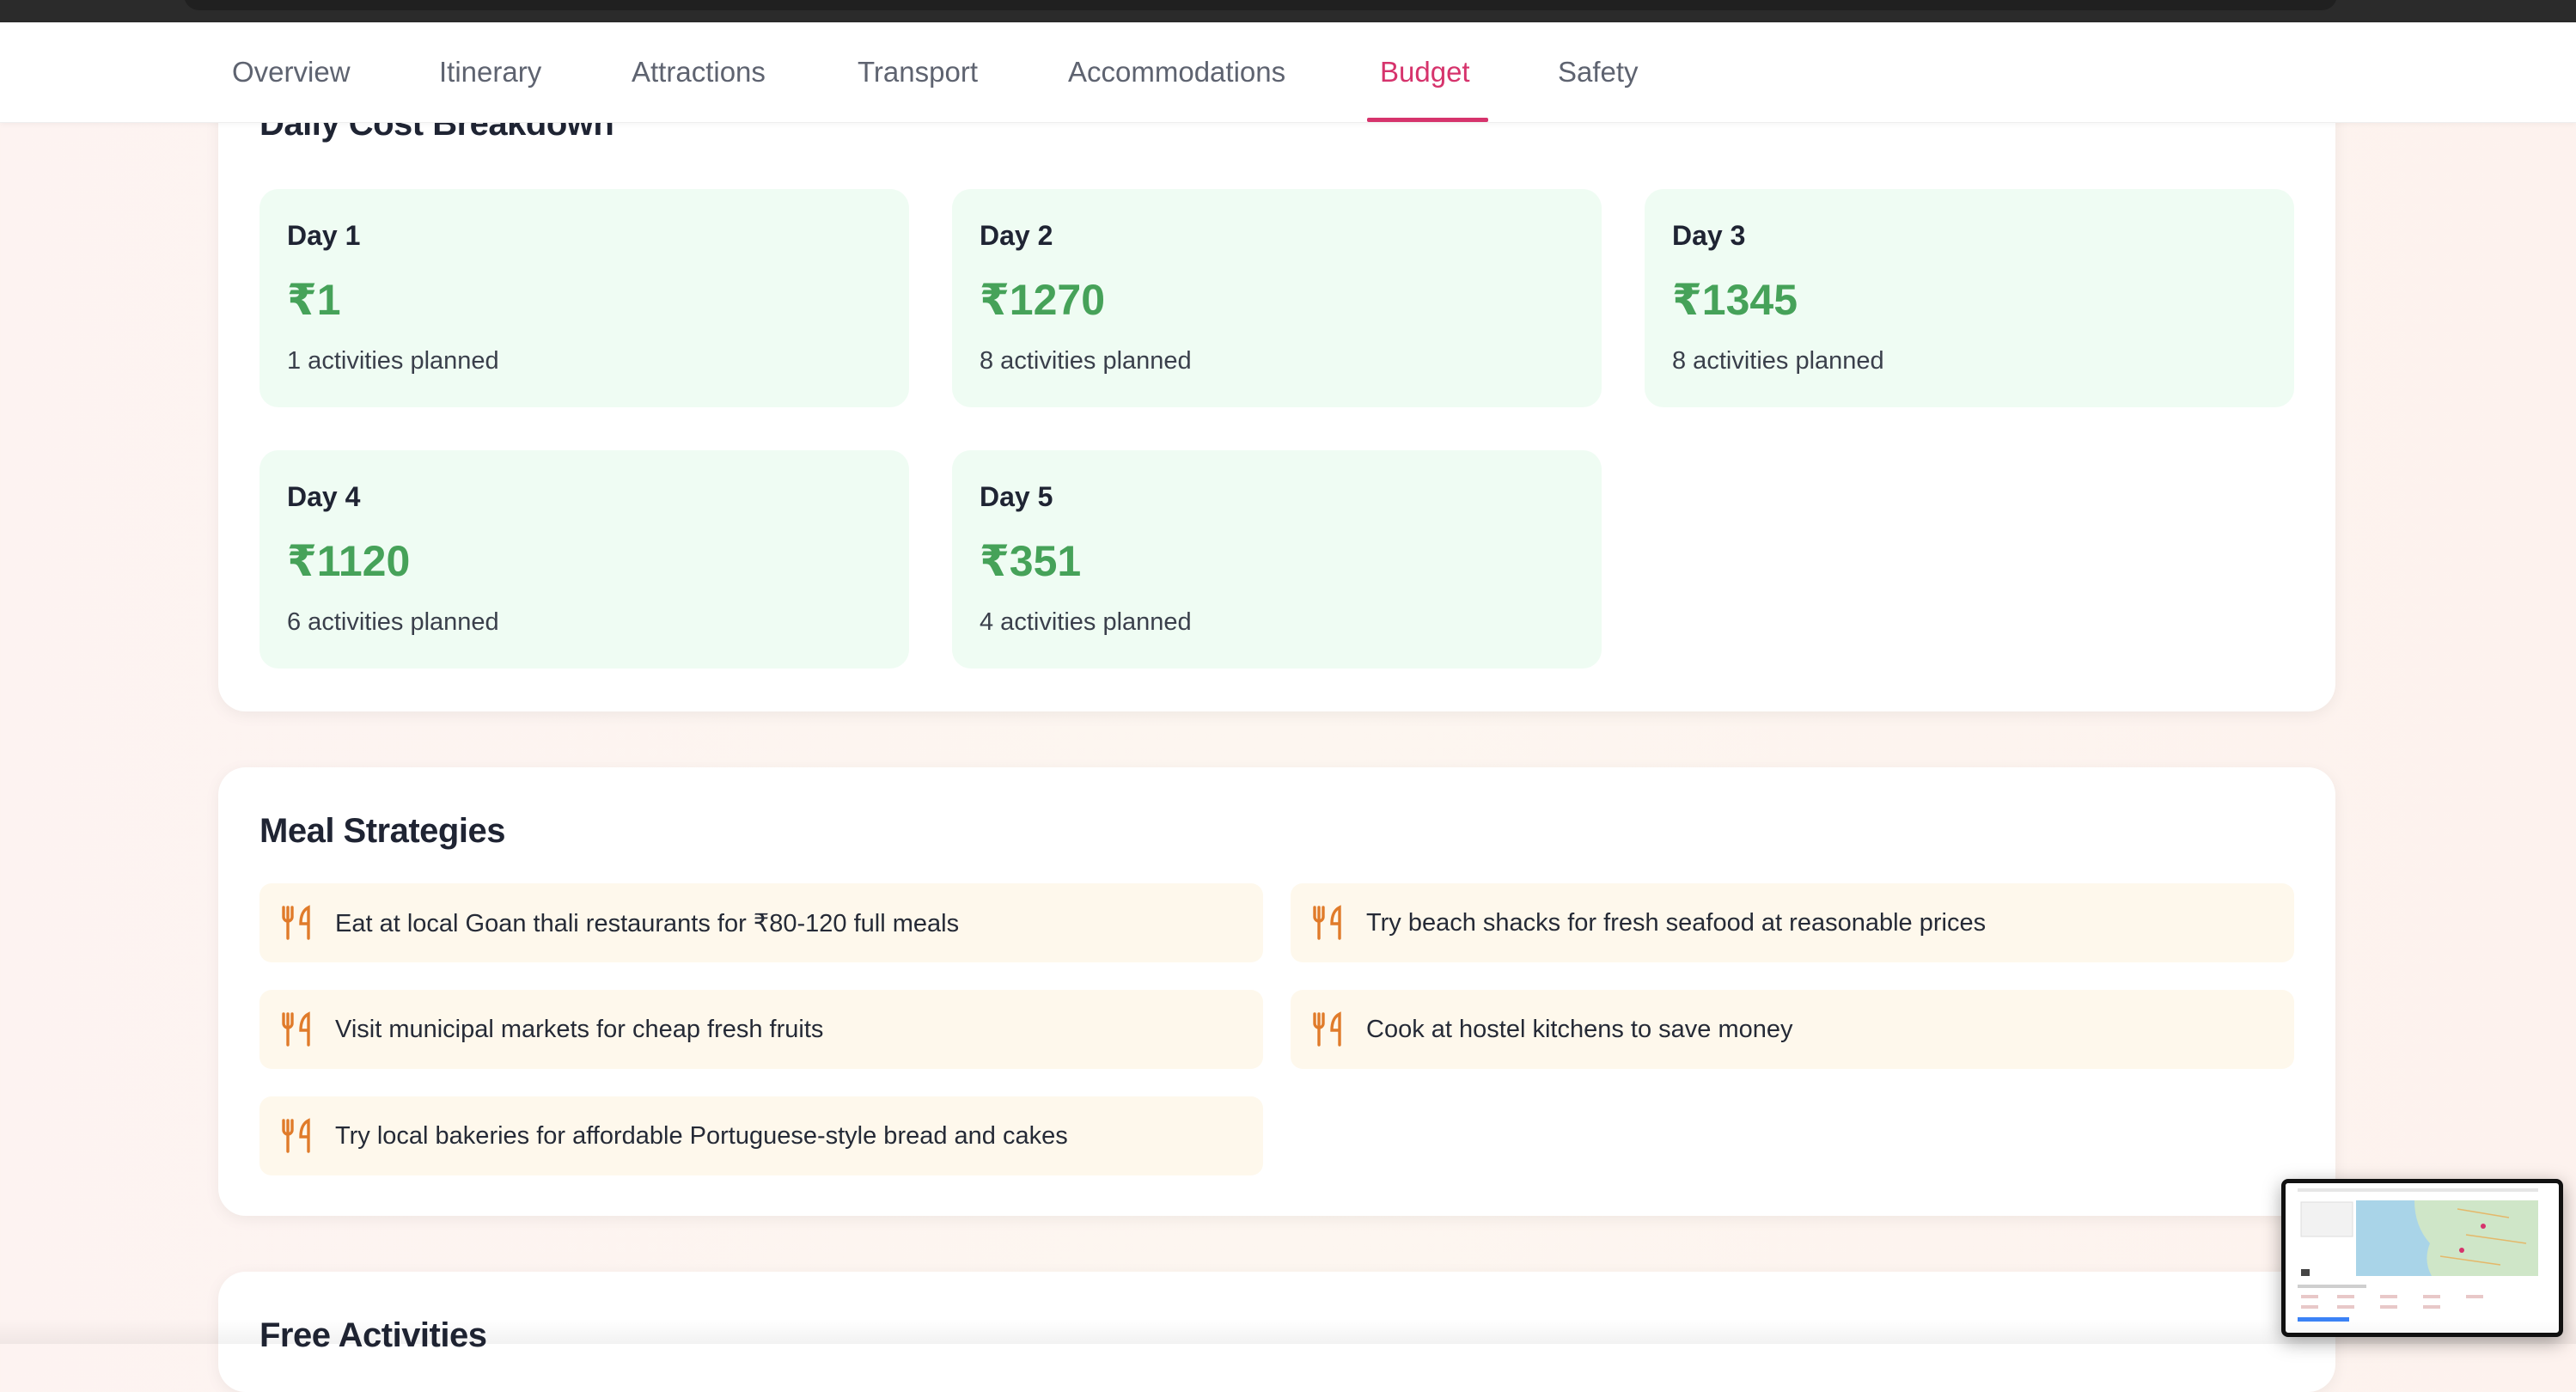  What do you see at coordinates (393, 622) in the screenshot?
I see `day-activity-count: 6 activities planned` at bounding box center [393, 622].